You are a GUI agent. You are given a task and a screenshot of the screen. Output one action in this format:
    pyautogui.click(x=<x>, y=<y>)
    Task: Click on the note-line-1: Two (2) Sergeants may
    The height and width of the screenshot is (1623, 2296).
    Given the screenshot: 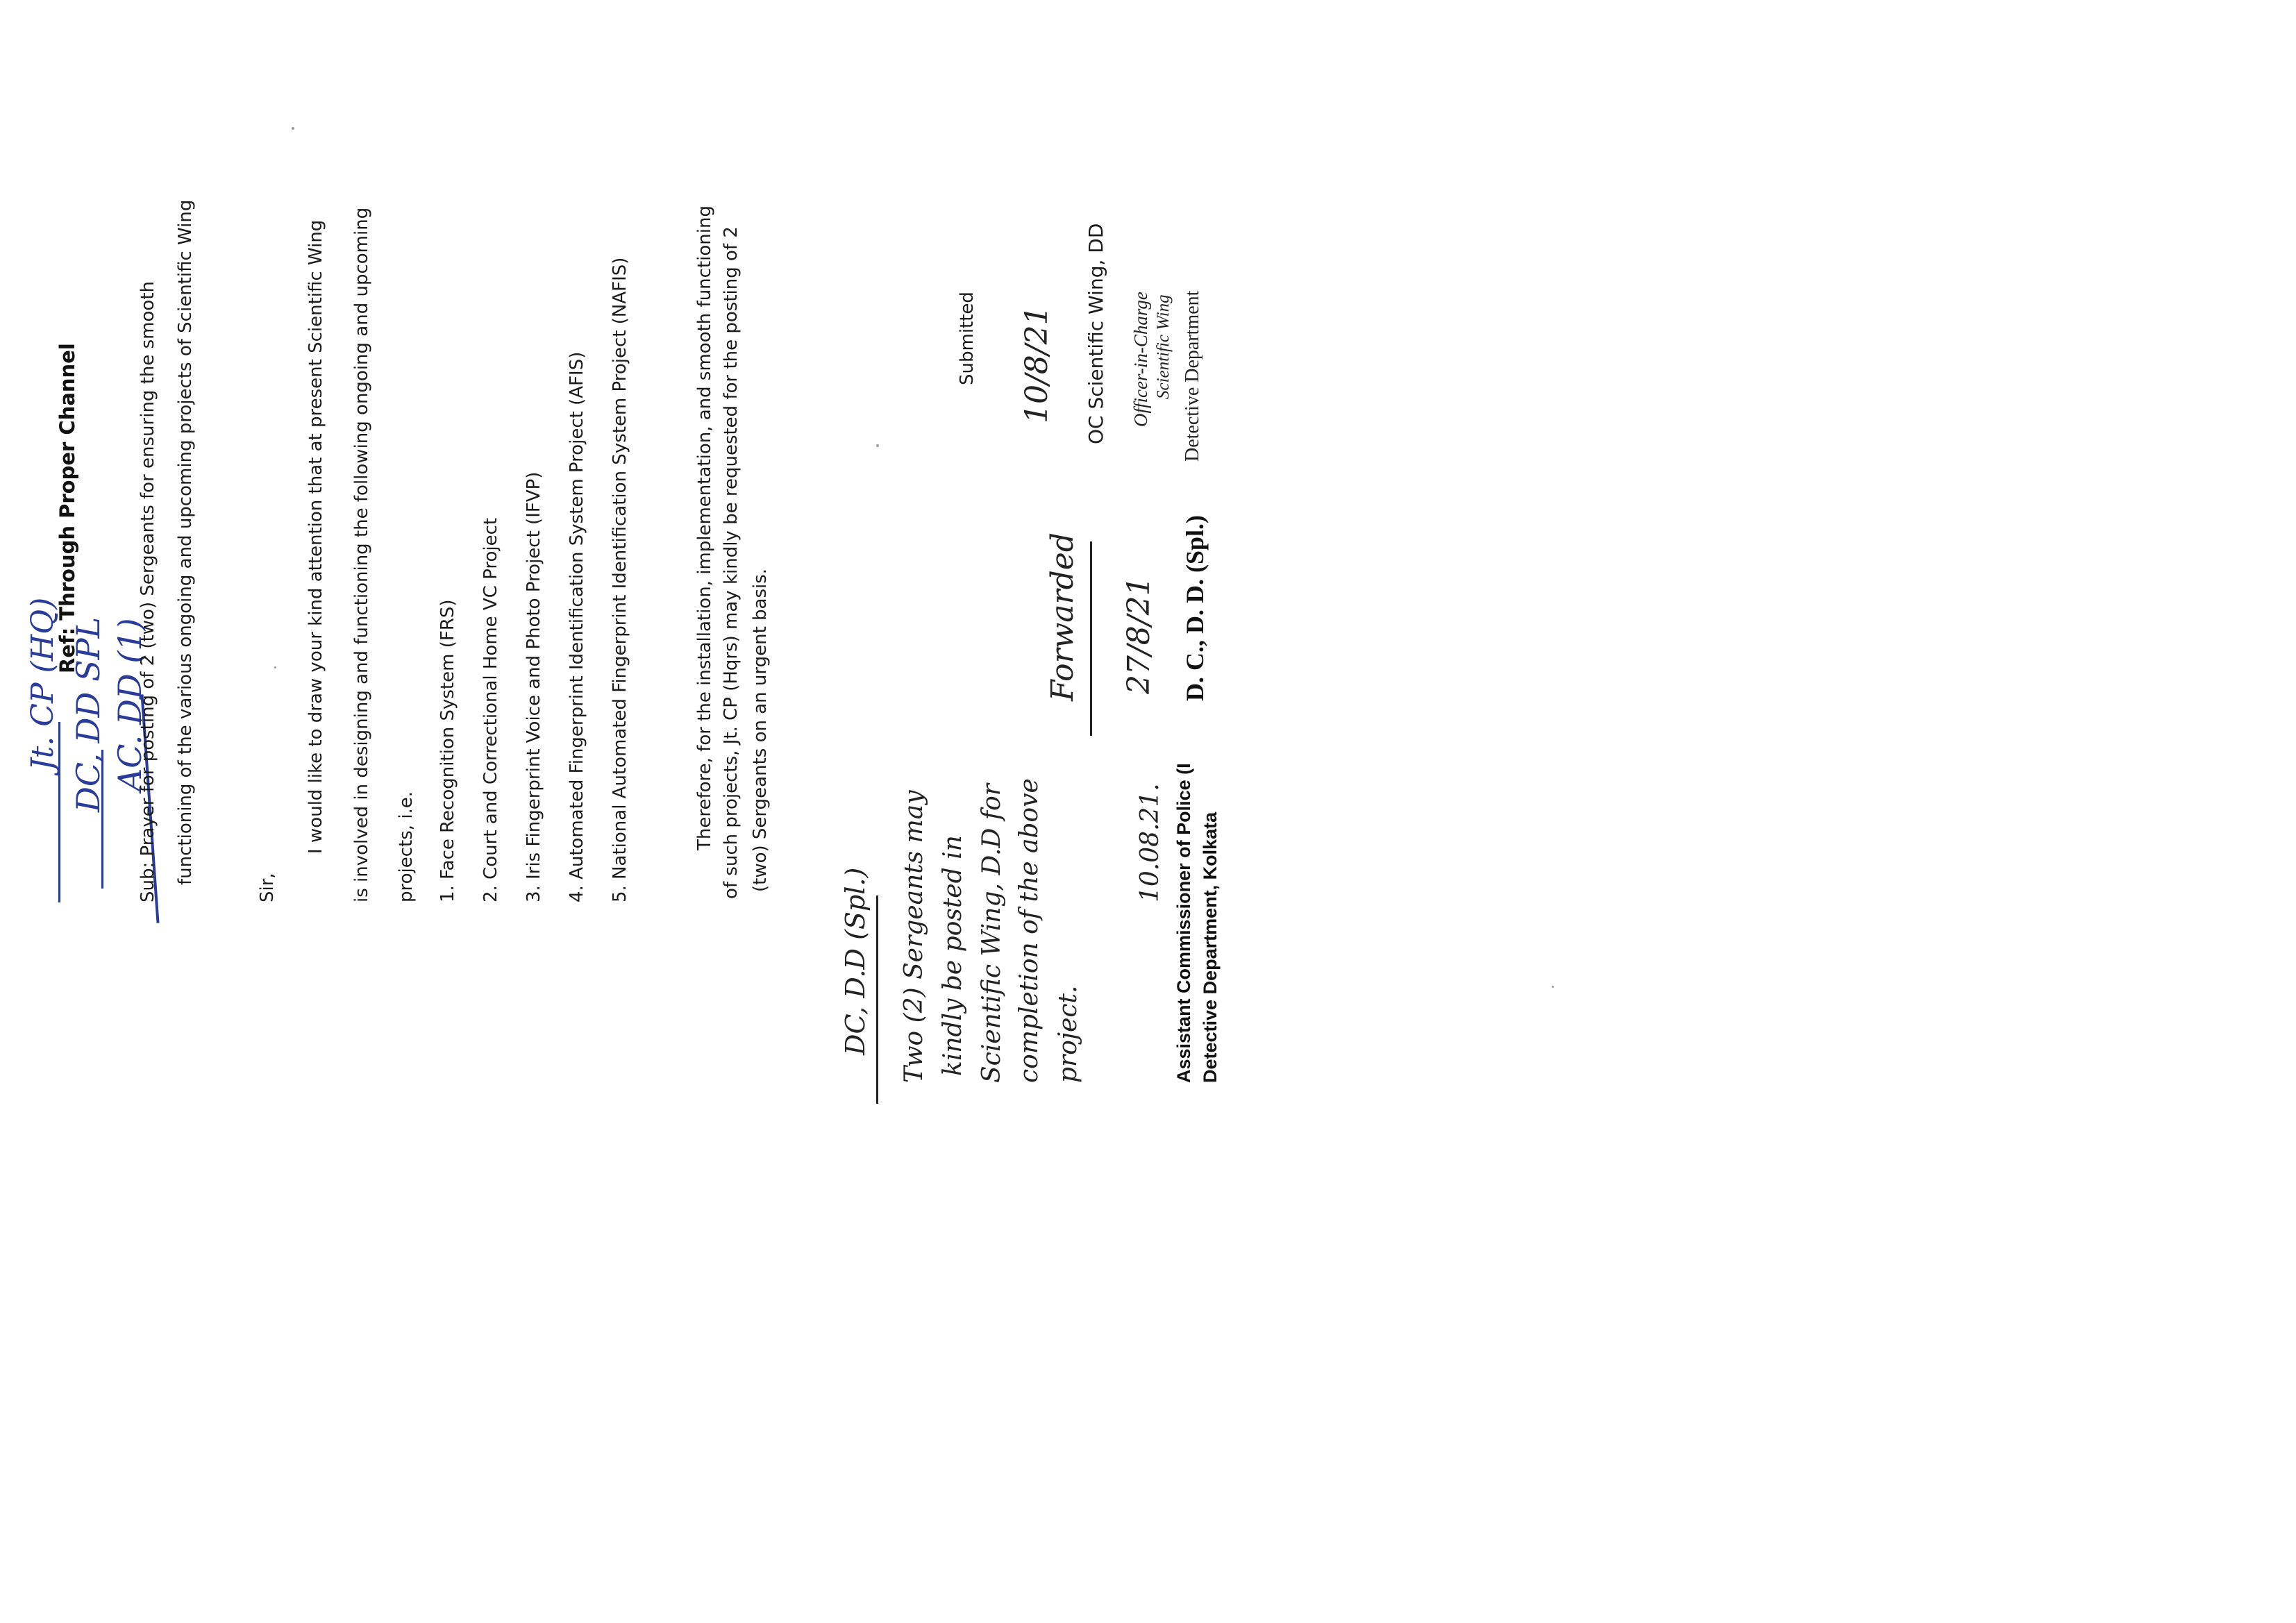 What is the action you would take?
    pyautogui.click(x=914, y=936)
    